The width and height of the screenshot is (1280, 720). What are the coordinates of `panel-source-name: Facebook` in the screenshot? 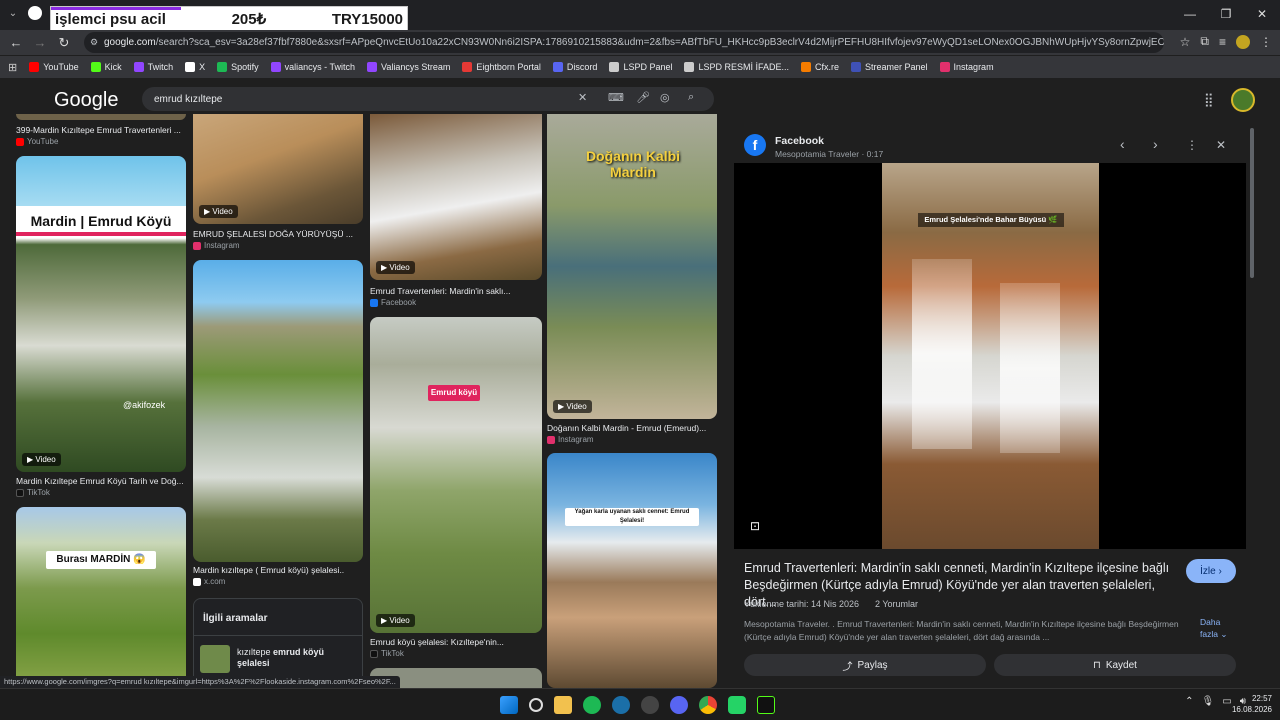 It's located at (799, 141).